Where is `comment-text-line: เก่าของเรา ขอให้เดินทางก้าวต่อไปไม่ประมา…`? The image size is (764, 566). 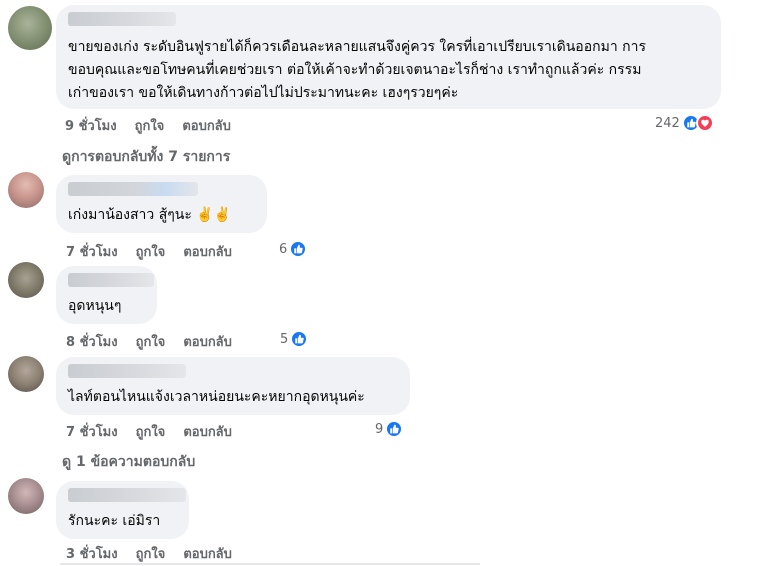
comment-text-line: เก่าของเรา ขอให้เดินทางก้าวต่อไปไม่ประมา… is located at coordinates (263, 93).